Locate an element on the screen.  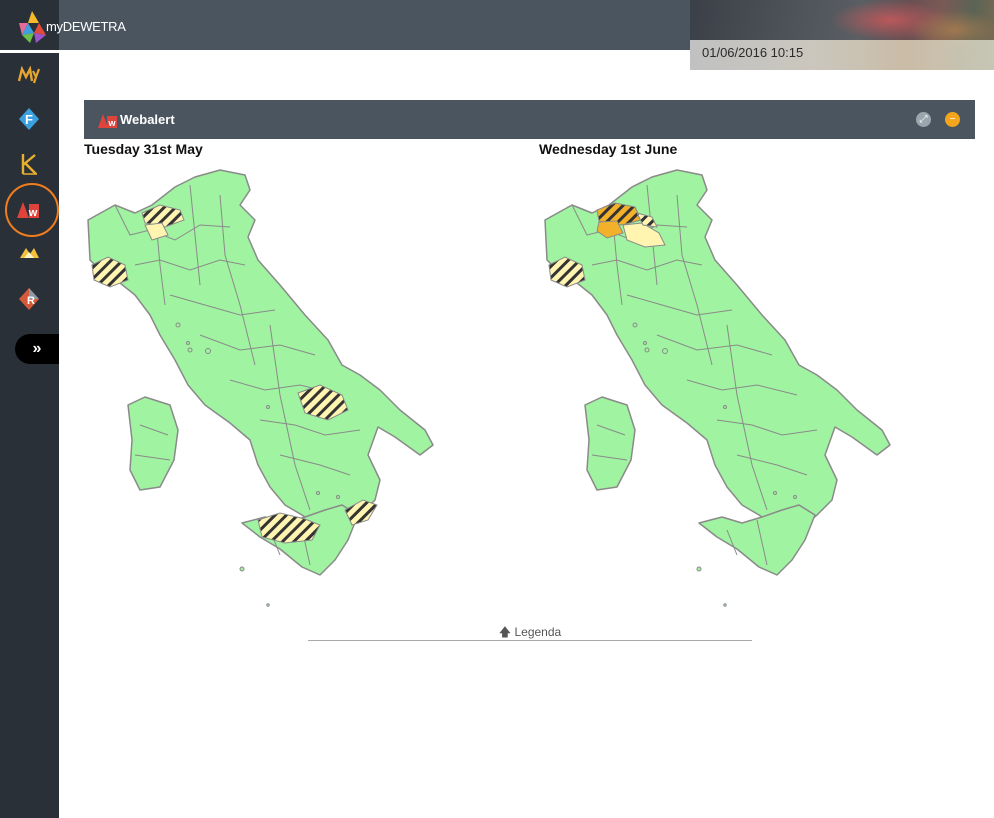
day-title-2: Wednesday 1st June is located at coordinates (608, 149).